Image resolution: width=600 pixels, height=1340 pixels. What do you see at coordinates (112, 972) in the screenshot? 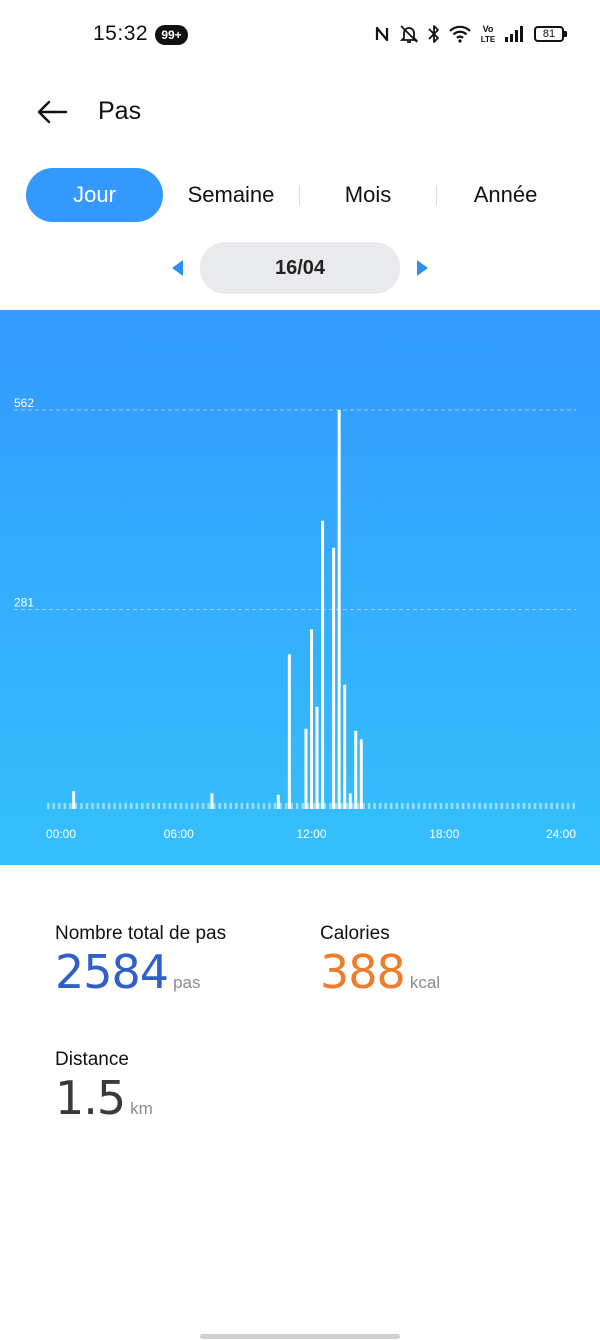
I see `steps-value: 2584` at bounding box center [112, 972].